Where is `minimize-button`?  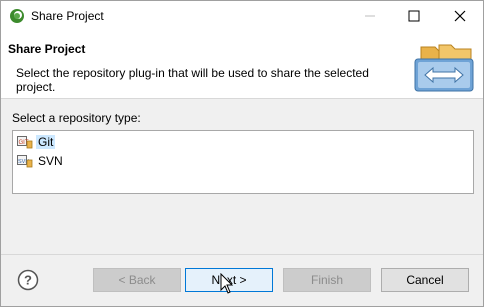 minimize-button is located at coordinates (370, 16).